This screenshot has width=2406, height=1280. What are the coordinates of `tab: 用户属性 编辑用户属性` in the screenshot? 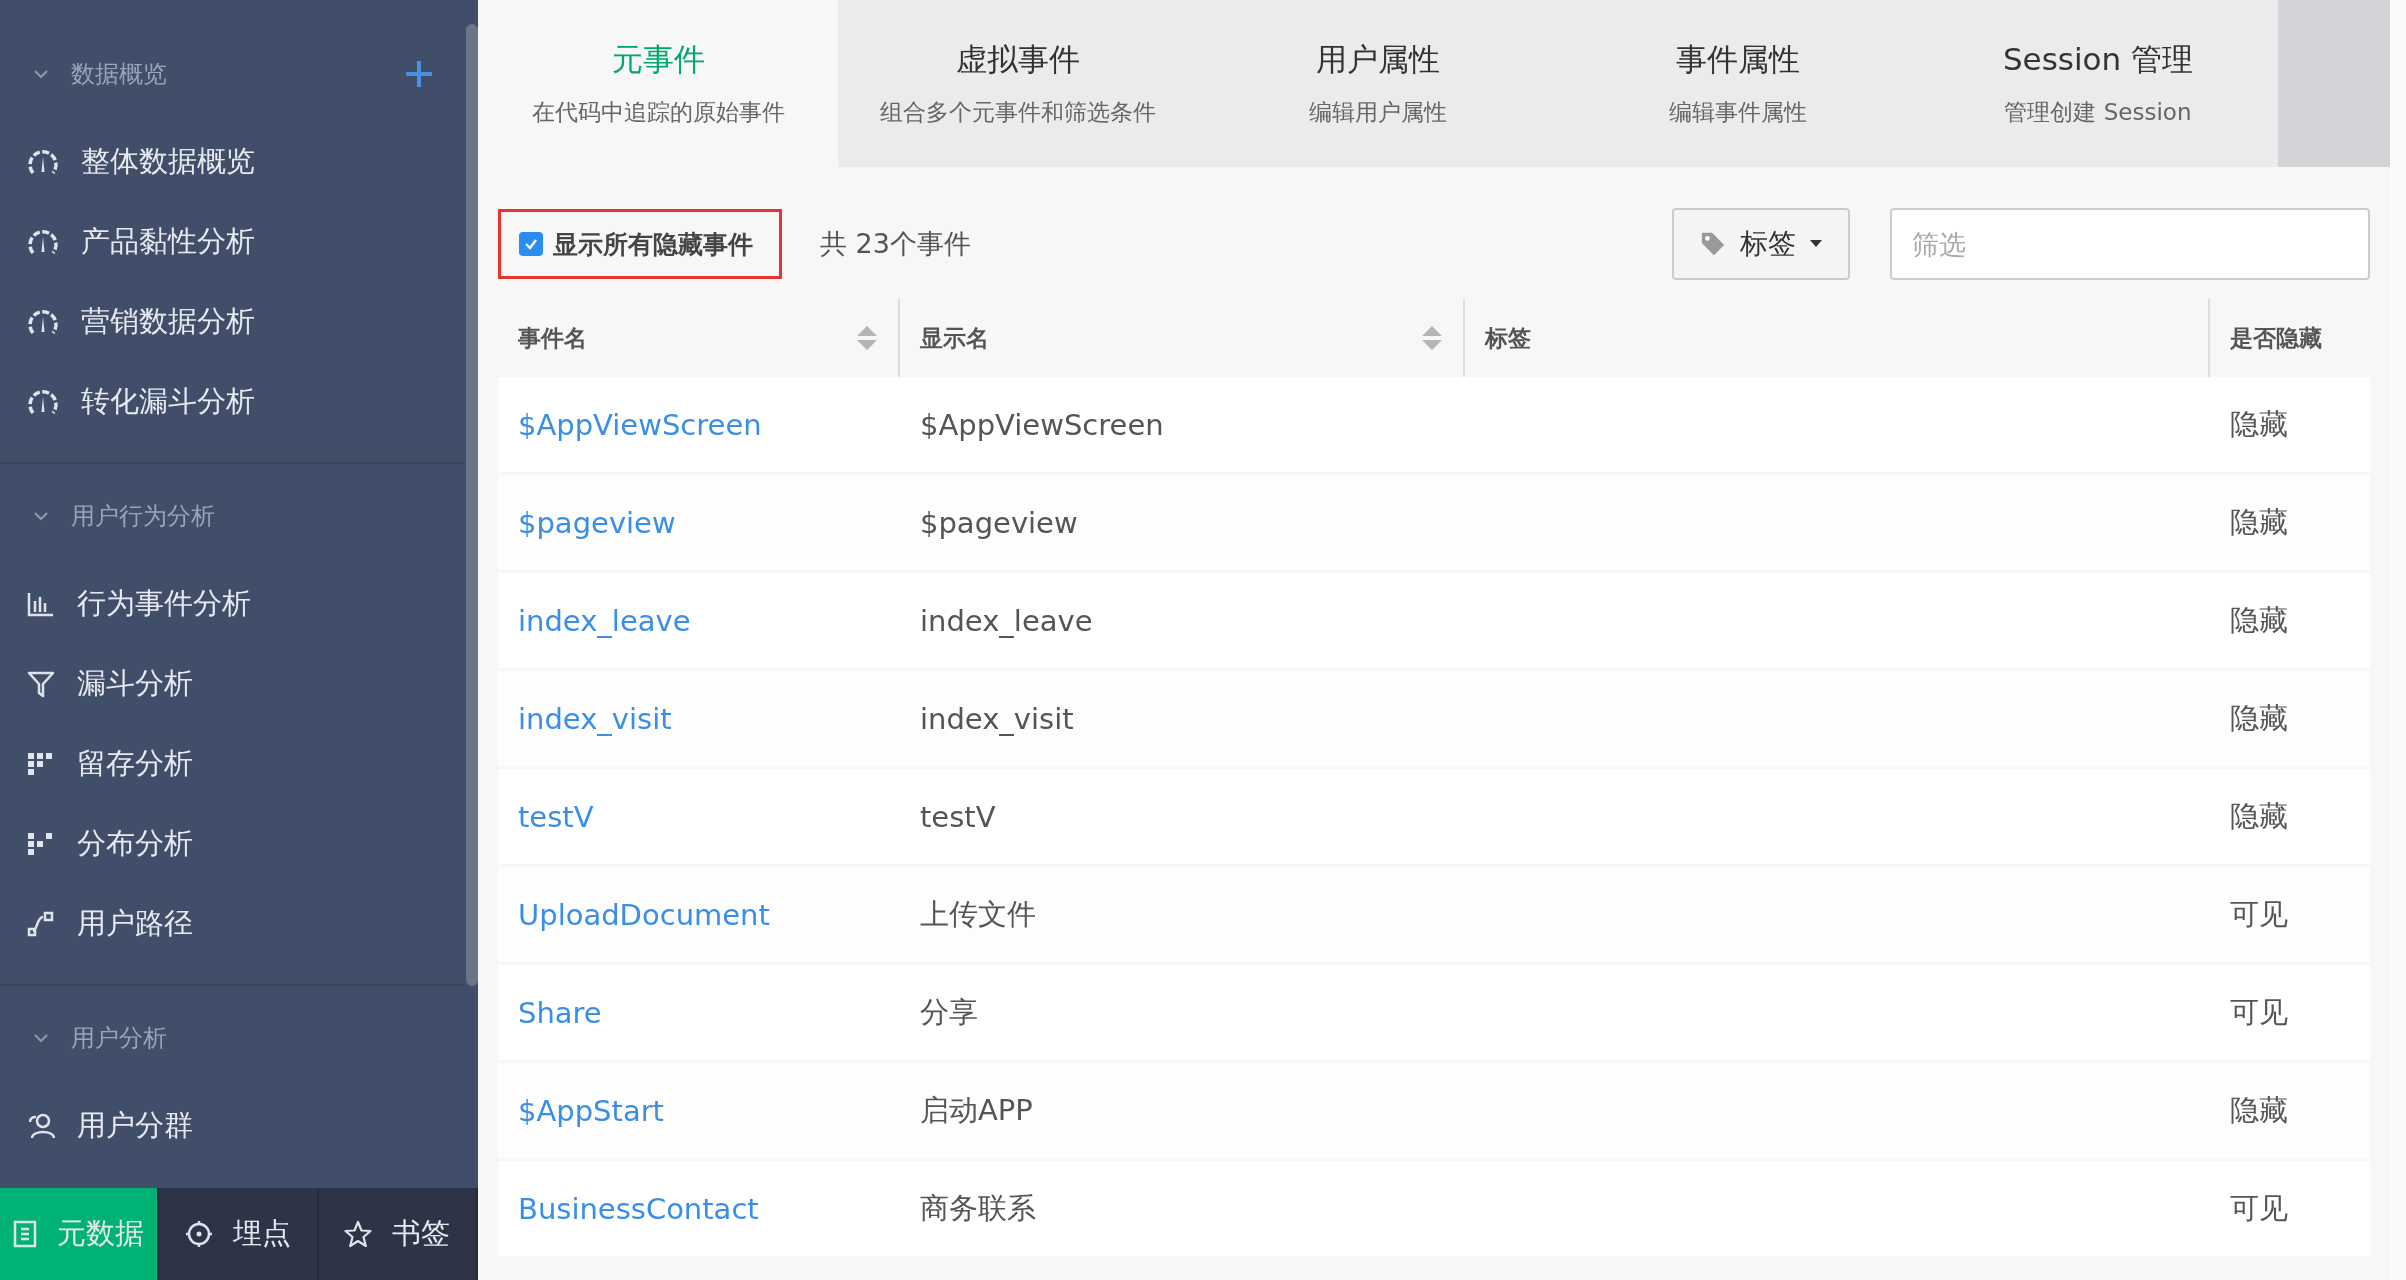 It's located at (1378, 83).